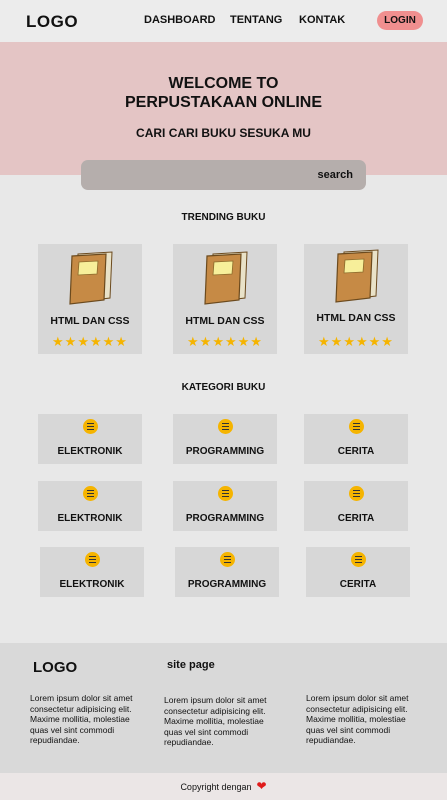 This screenshot has height=800, width=447. Describe the element at coordinates (223, 93) in the screenshot. I see `hero-title: WELCOME TO PERPUSTAKAAN ONLINE` at that location.